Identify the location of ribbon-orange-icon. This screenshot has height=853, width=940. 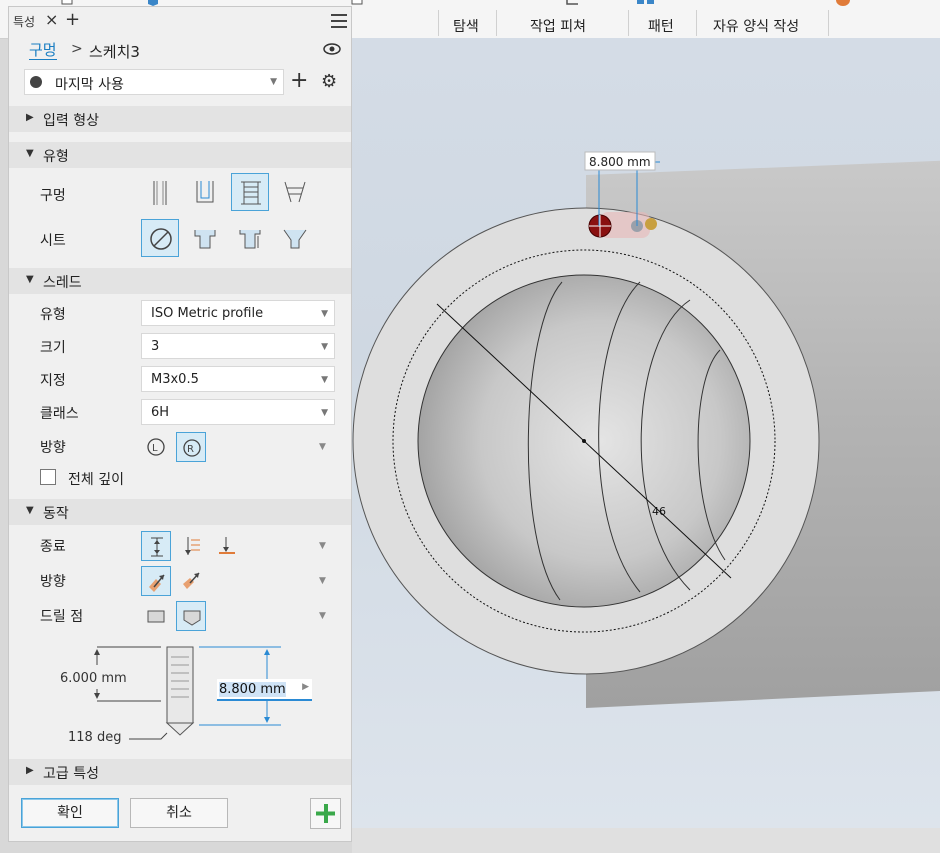
(843, 3).